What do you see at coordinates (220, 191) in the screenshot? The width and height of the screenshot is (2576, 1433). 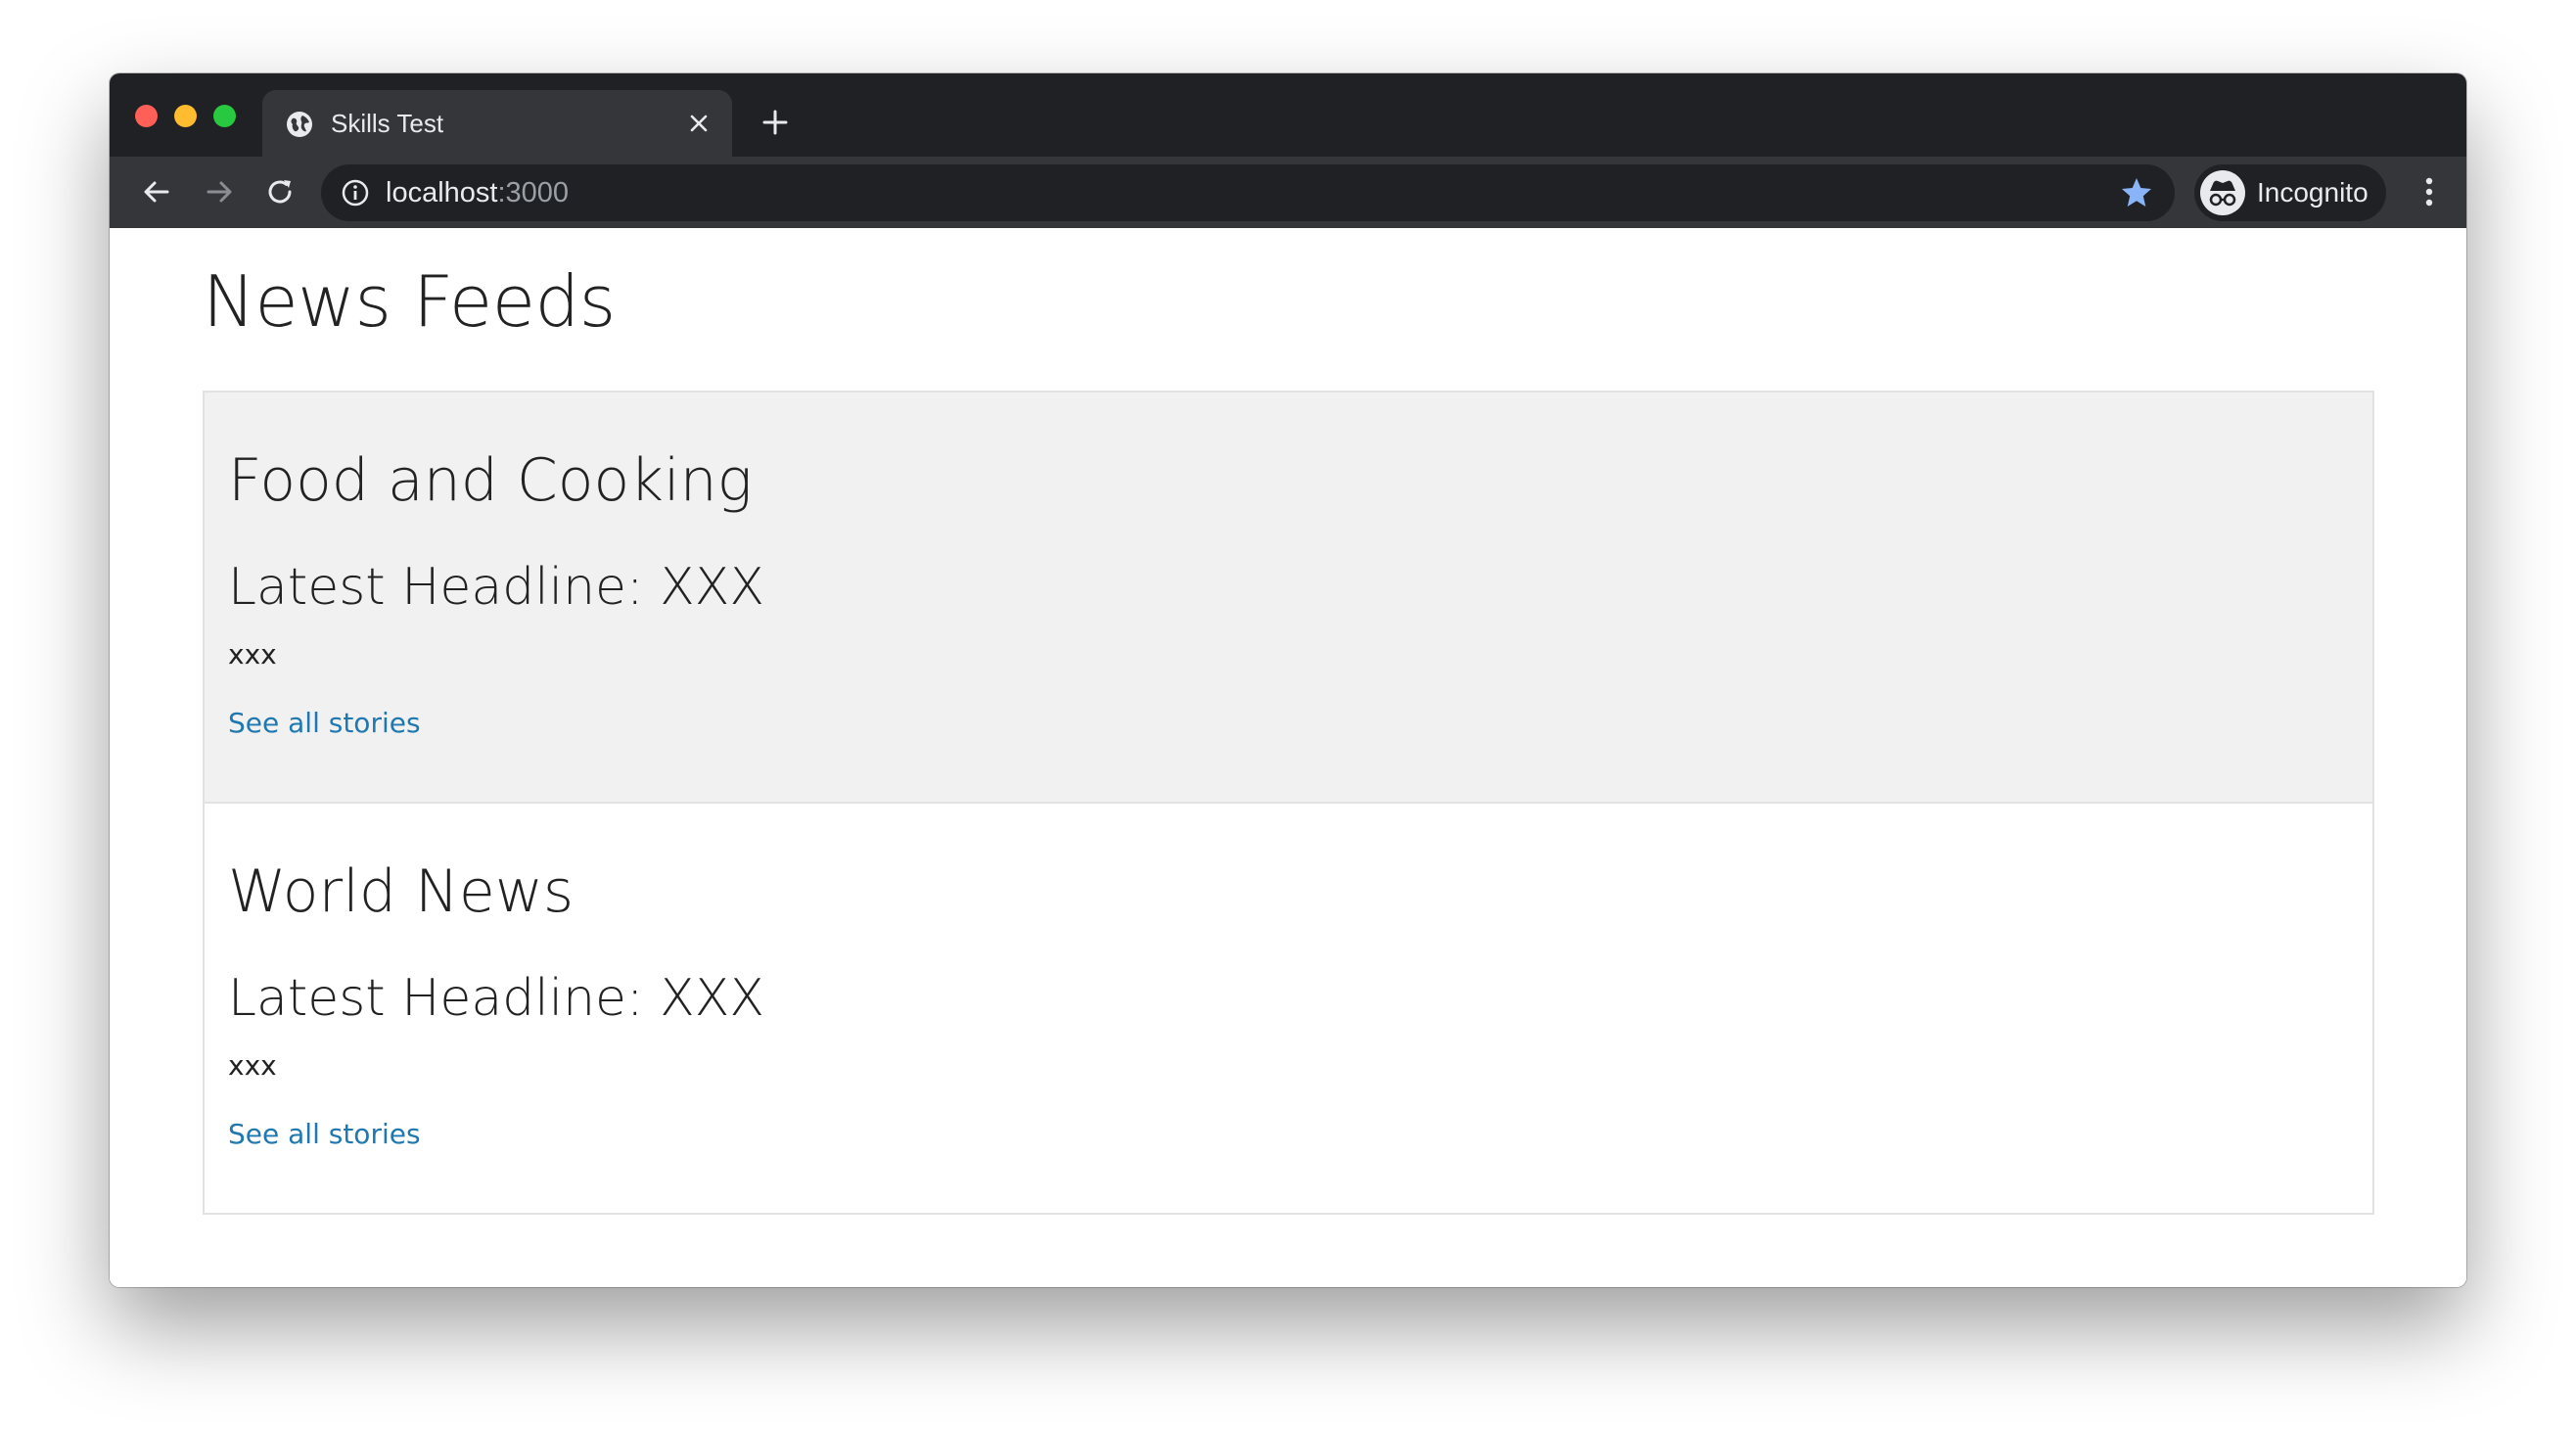 I see `forward-arrow-icon` at bounding box center [220, 191].